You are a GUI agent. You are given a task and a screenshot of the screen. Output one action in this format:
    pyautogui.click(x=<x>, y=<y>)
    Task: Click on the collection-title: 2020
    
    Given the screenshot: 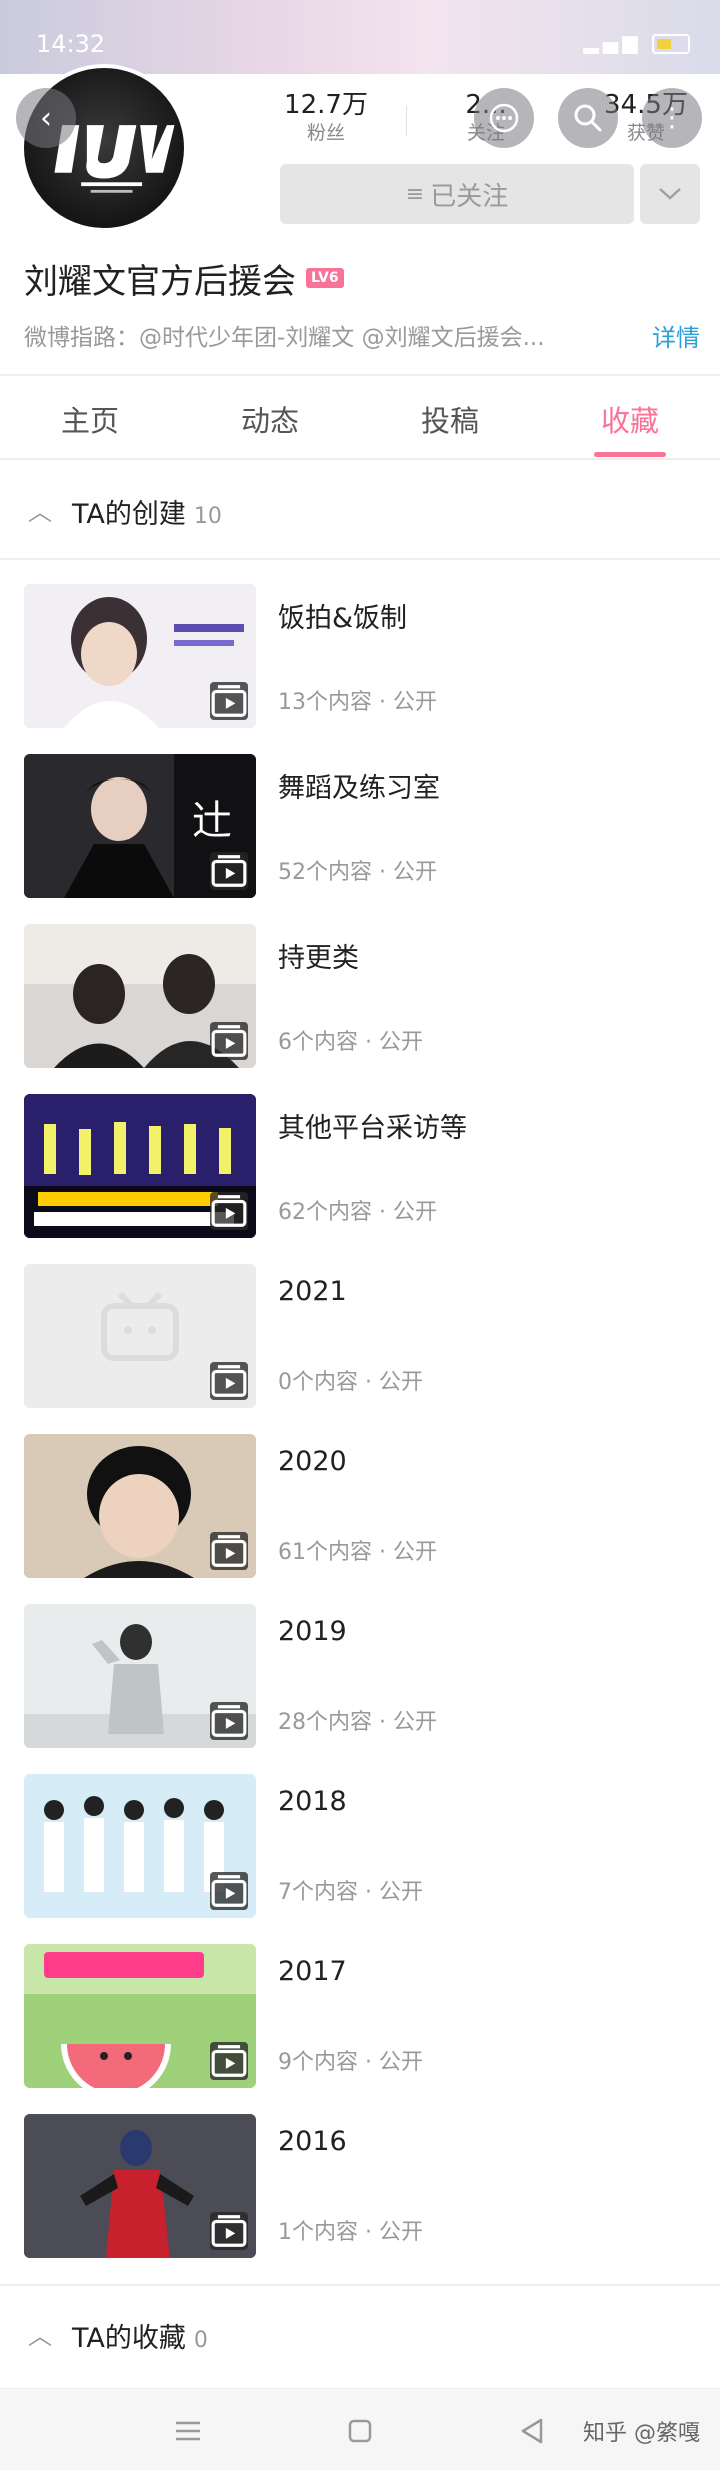 What is the action you would take?
    pyautogui.click(x=312, y=1461)
    